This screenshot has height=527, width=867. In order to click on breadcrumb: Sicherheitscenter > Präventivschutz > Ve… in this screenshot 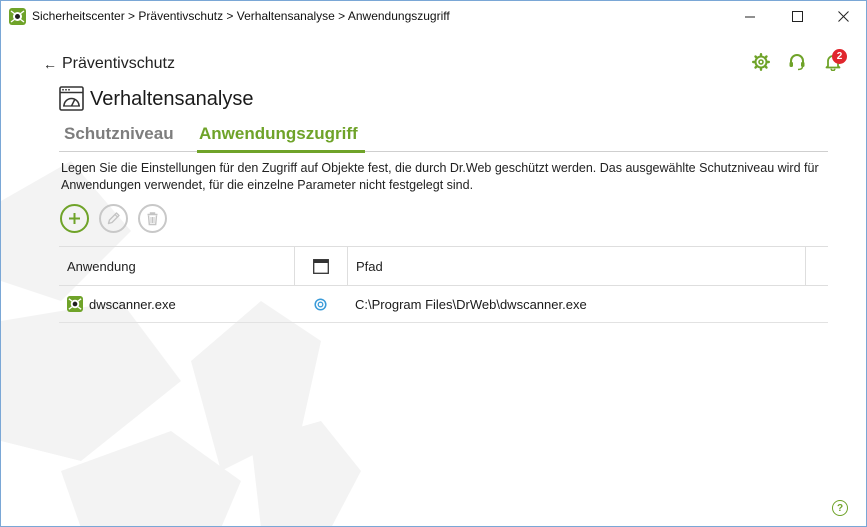, I will do `click(241, 16)`.